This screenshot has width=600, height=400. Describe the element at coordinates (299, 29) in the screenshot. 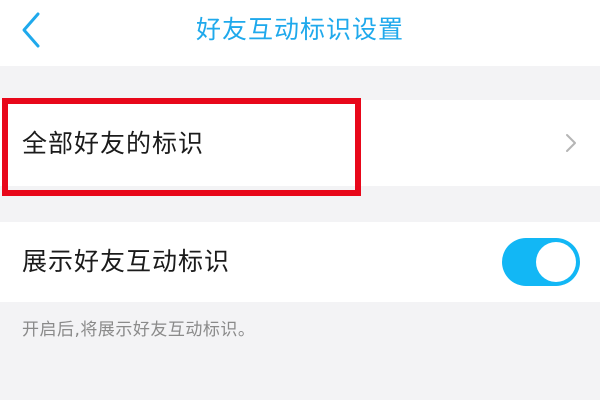

I see `page-title: 好友互动标识设置` at that location.